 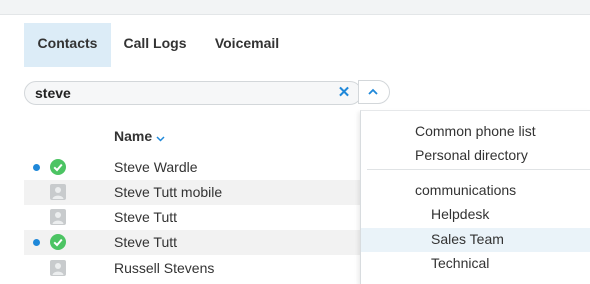 What do you see at coordinates (168, 192) in the screenshot?
I see `contact-name: Steve Tutt mobile` at bounding box center [168, 192].